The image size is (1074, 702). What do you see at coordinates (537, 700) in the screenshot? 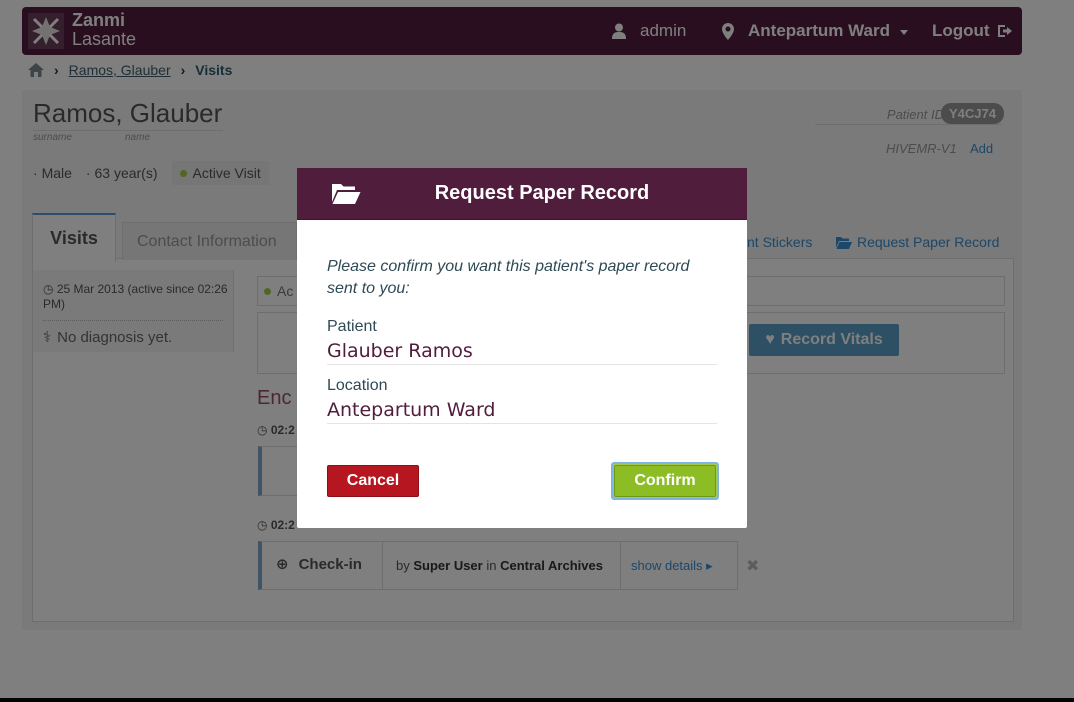
I see `bottom-edge` at bounding box center [537, 700].